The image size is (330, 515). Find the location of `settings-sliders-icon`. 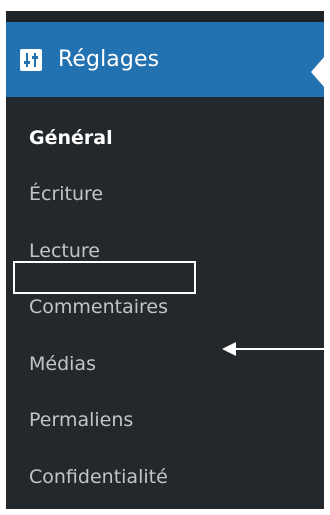

settings-sliders-icon is located at coordinates (31, 59).